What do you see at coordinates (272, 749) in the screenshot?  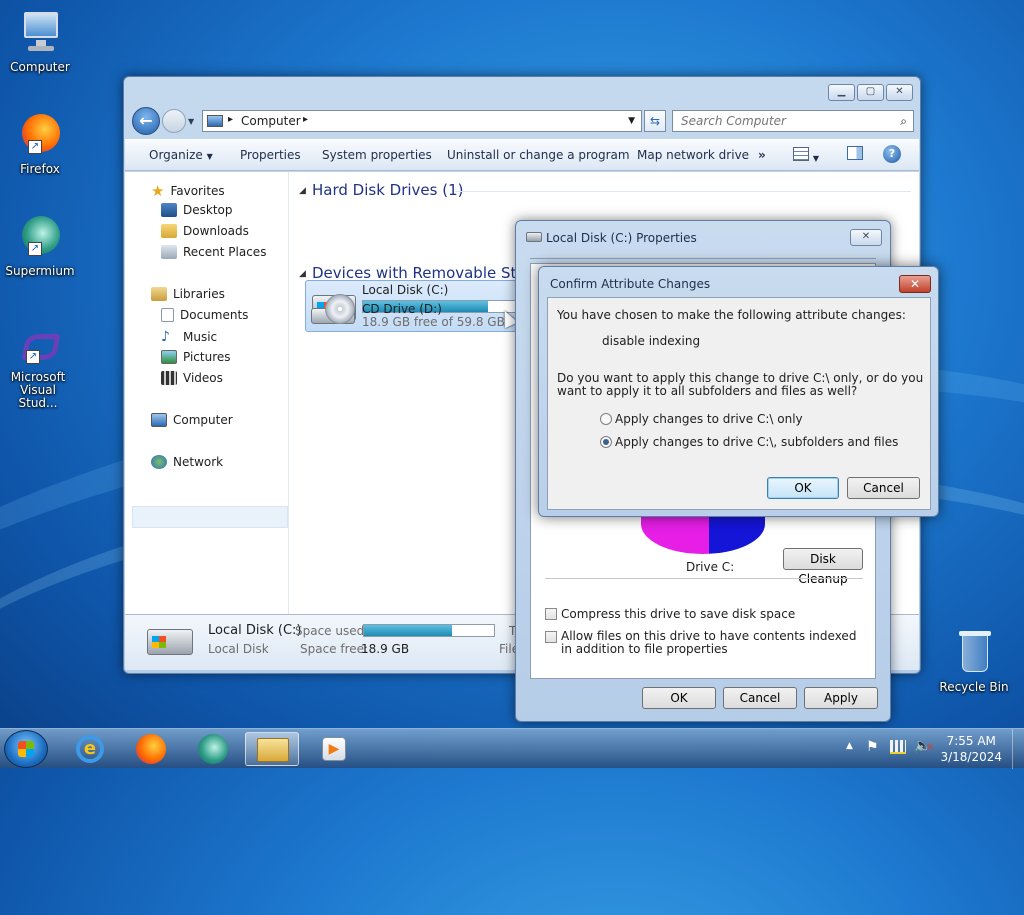 I see `taskbar-windows-explorer` at bounding box center [272, 749].